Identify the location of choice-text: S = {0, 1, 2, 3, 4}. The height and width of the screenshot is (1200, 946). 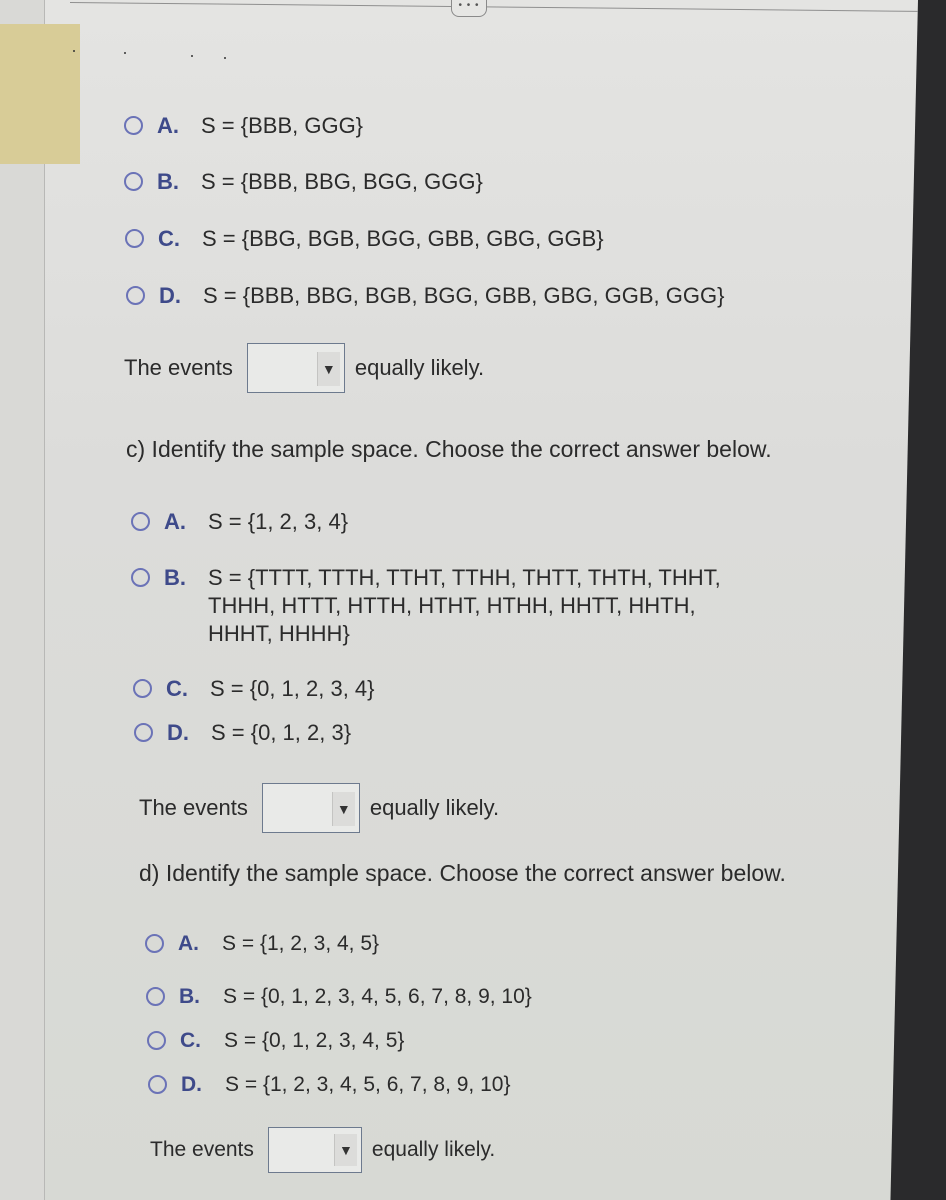
(292, 688).